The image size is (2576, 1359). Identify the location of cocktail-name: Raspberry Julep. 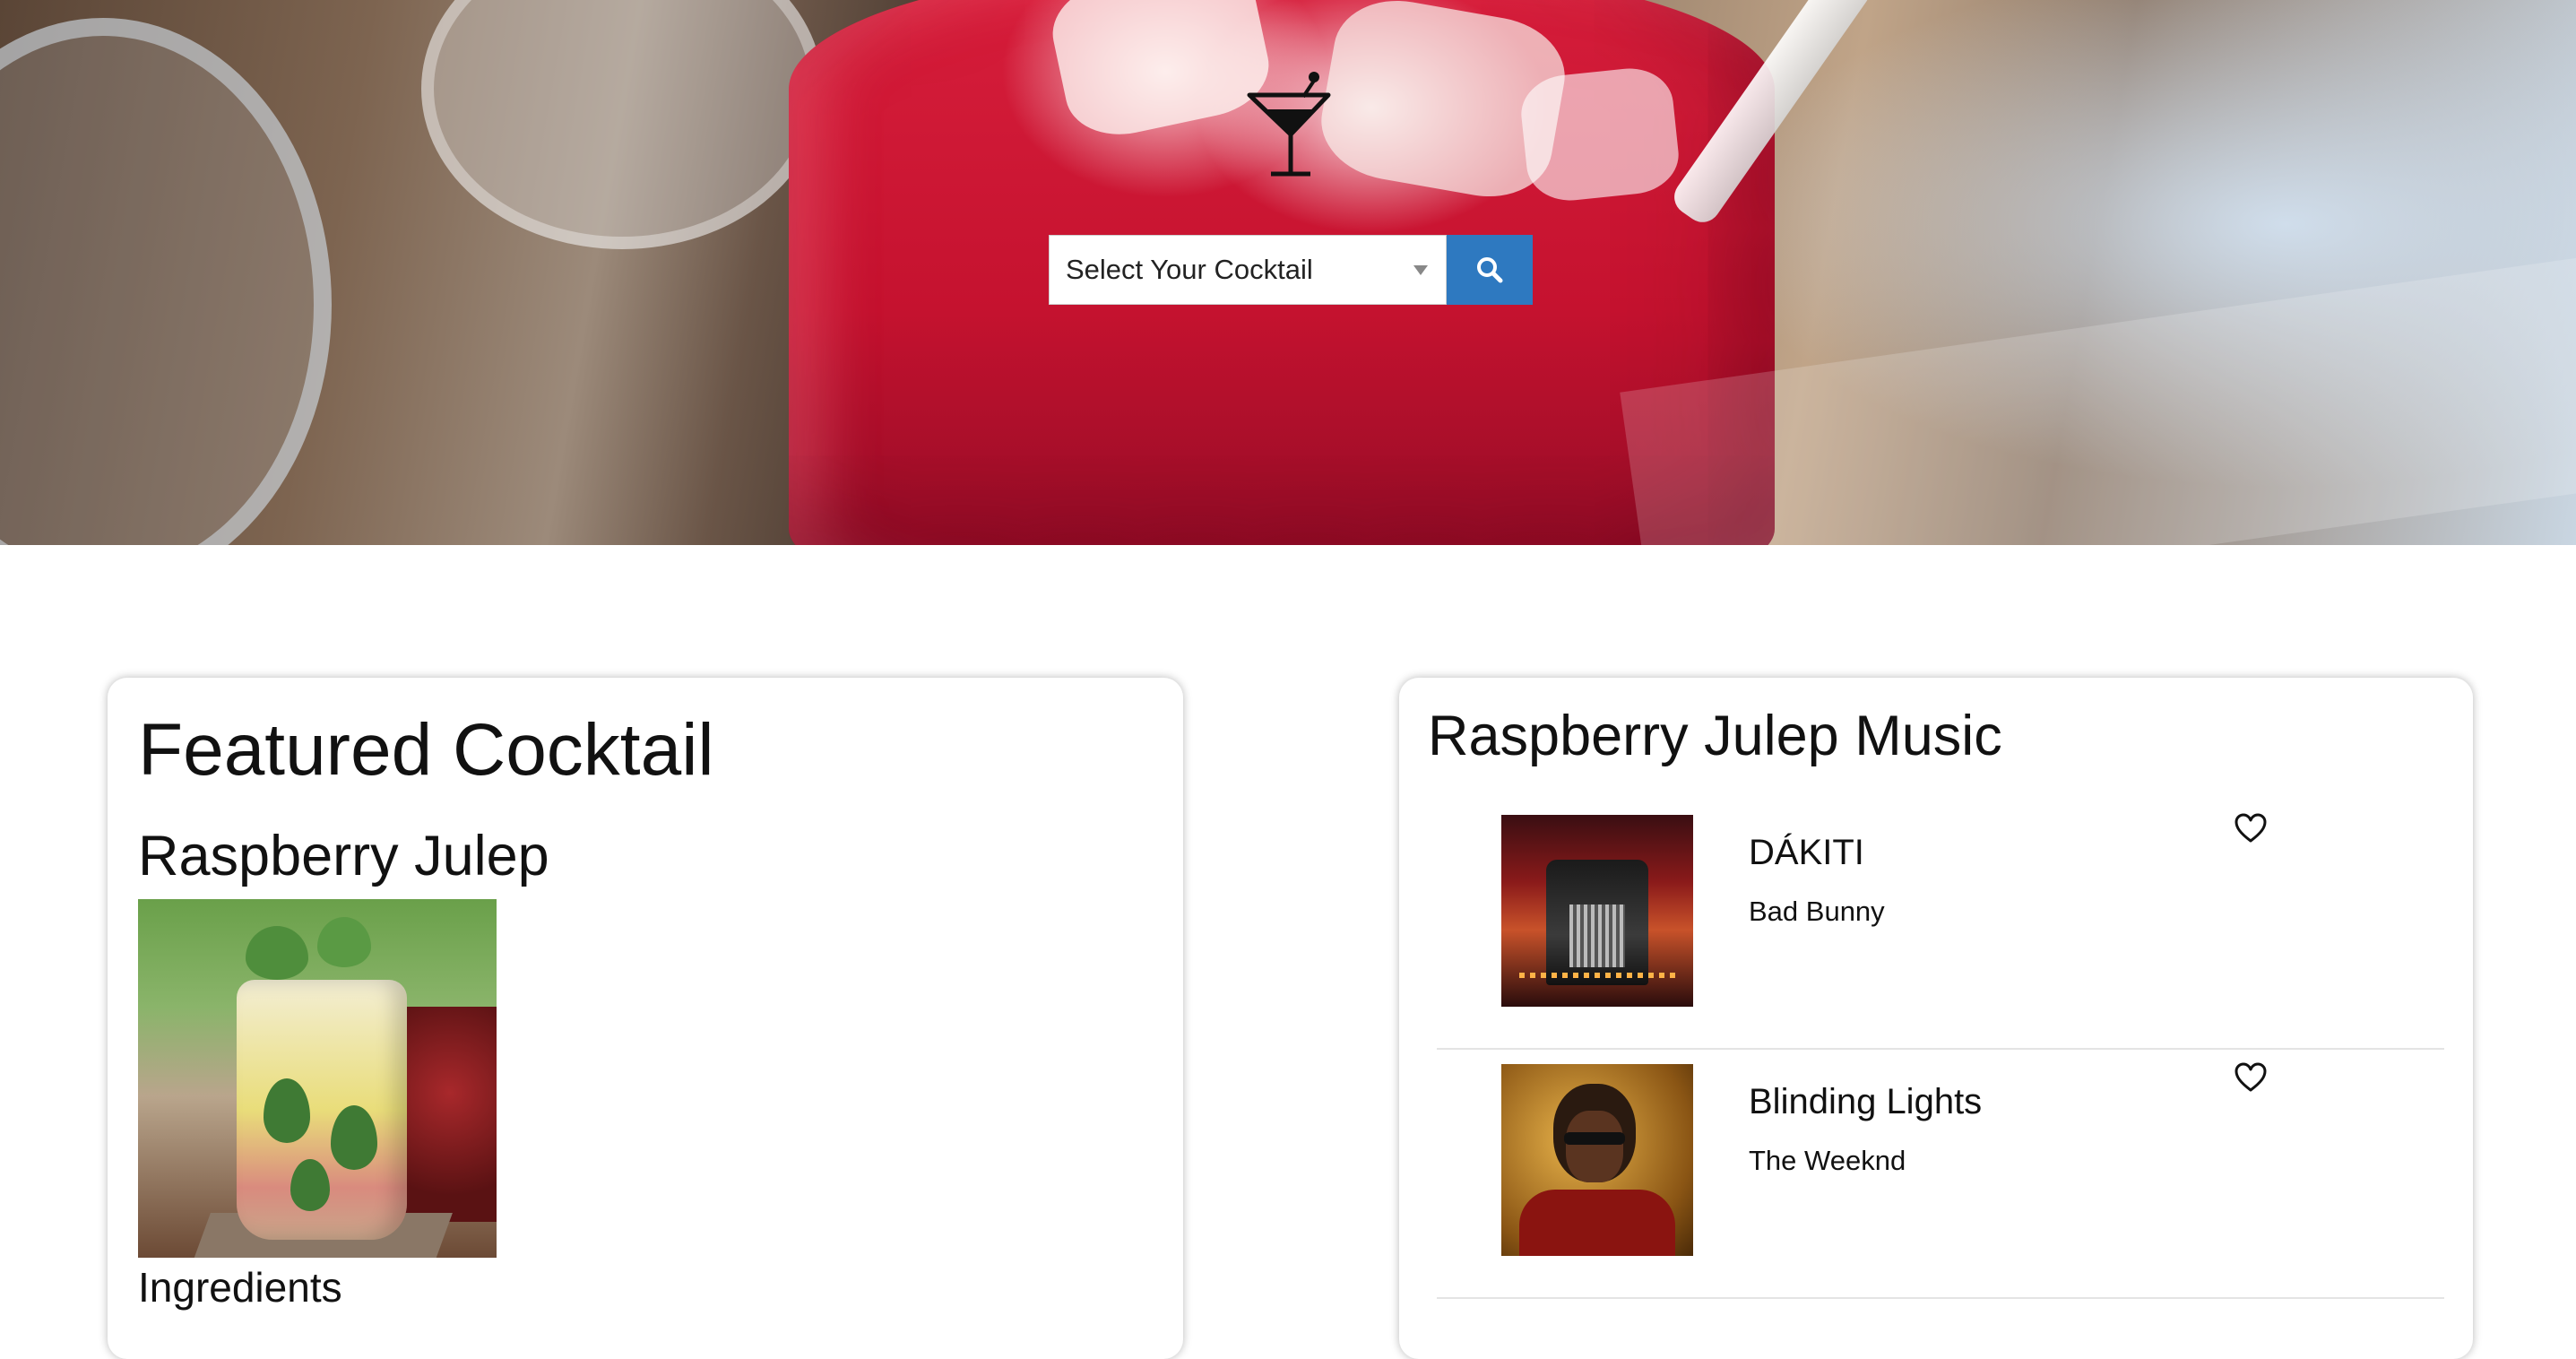
(343, 856).